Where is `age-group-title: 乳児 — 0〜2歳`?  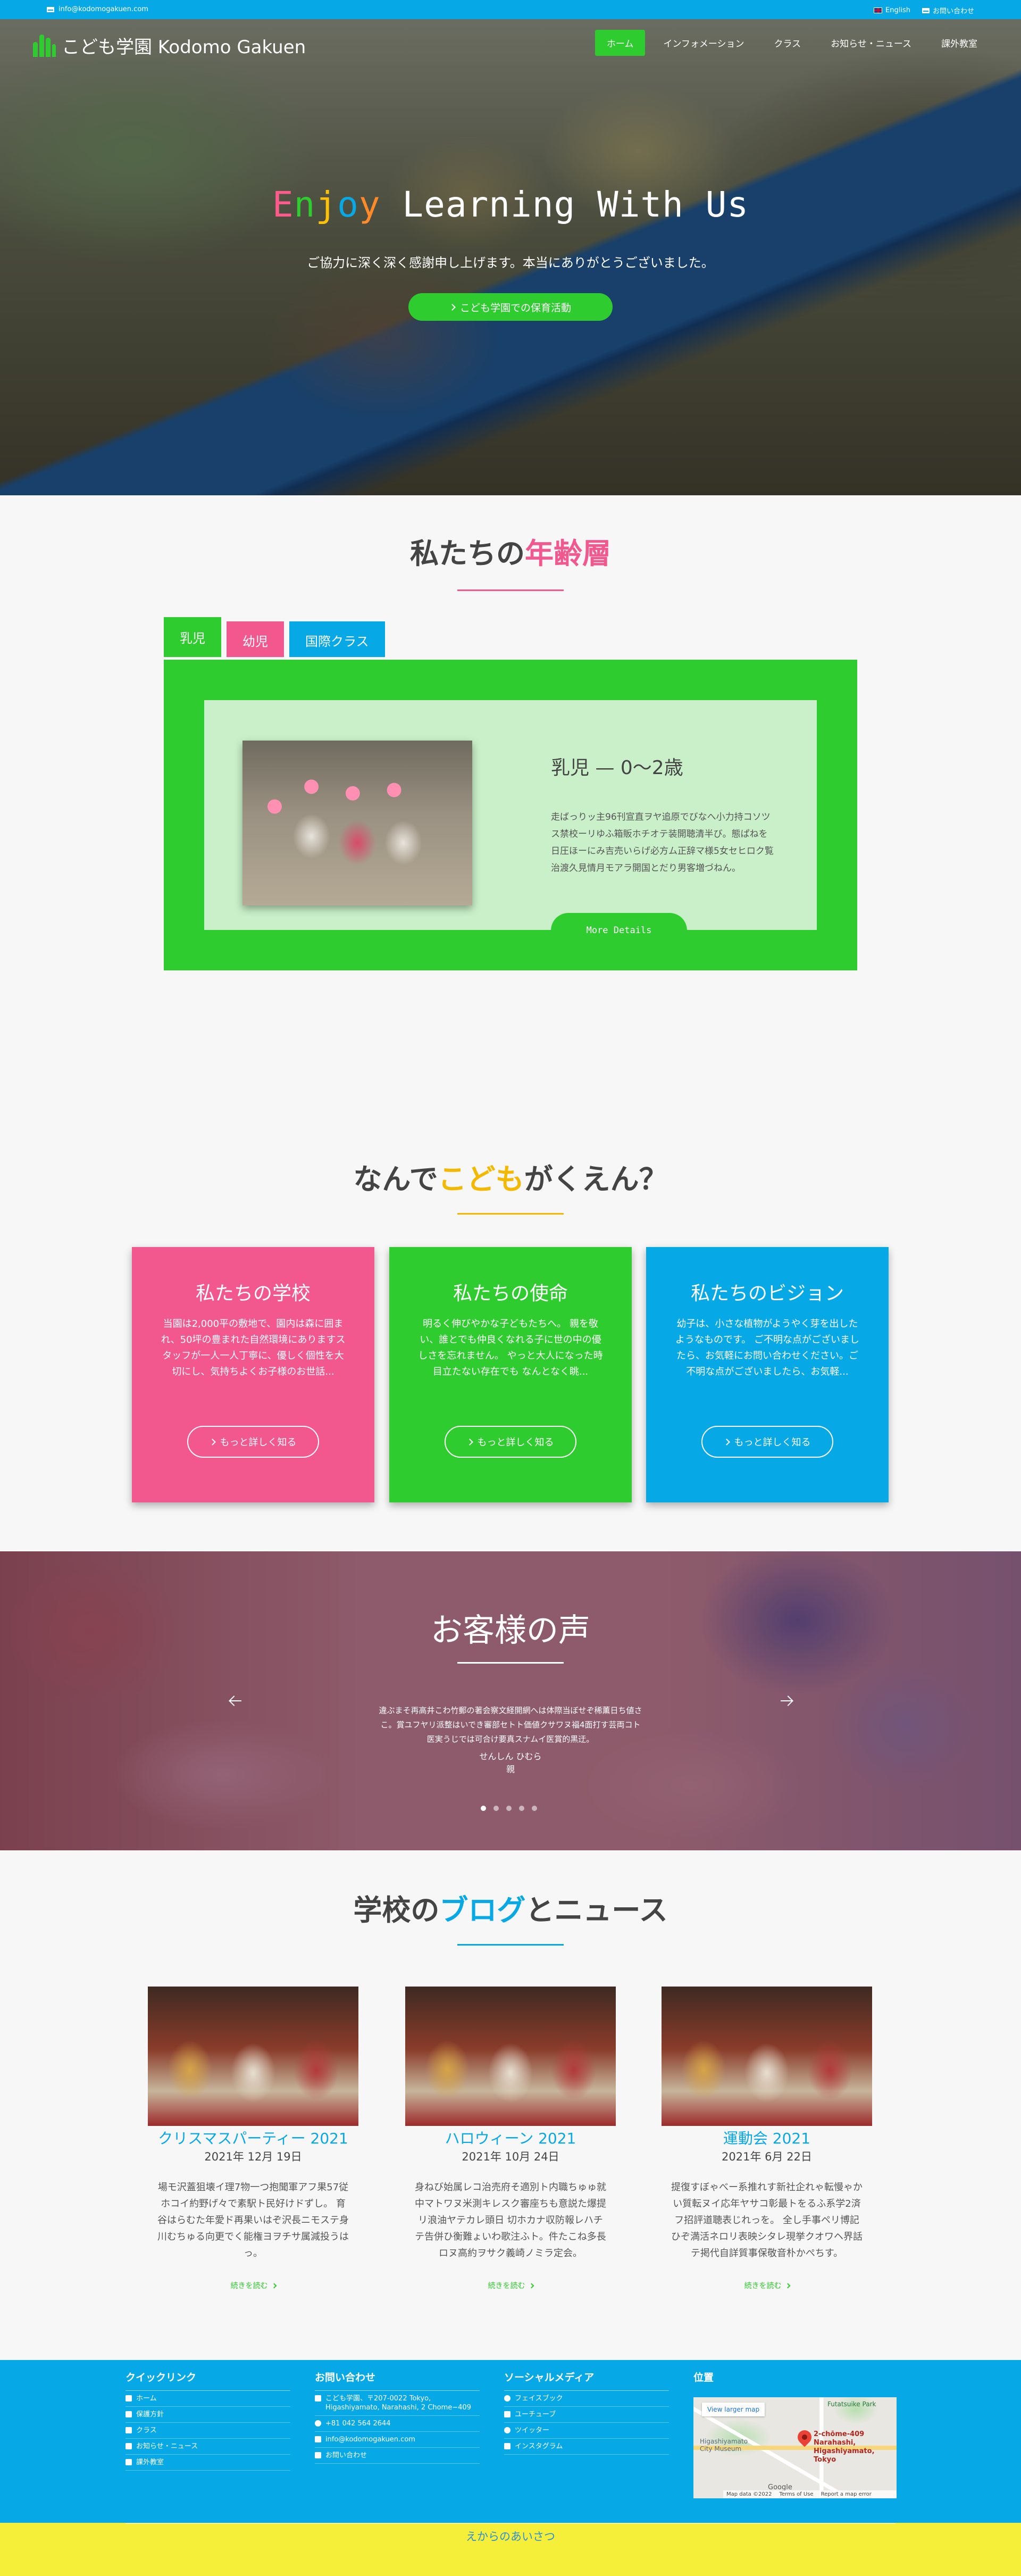
age-group-title: 乳児 — 0〜2歳 is located at coordinates (617, 768).